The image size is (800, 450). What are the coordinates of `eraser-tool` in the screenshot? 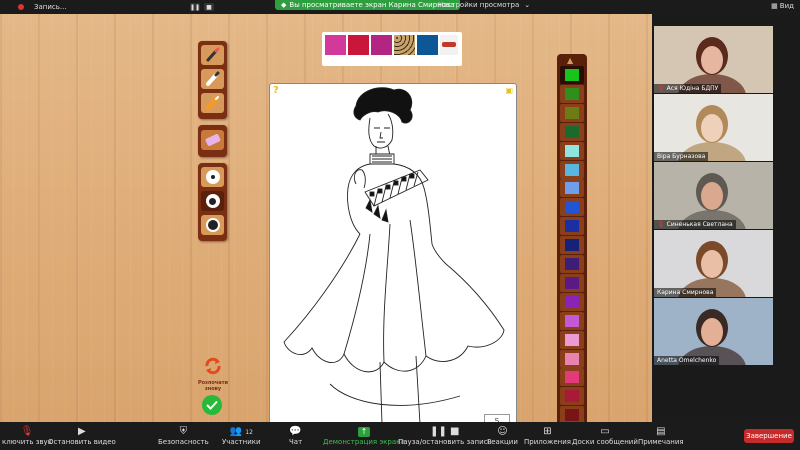 It's located at (212, 140).